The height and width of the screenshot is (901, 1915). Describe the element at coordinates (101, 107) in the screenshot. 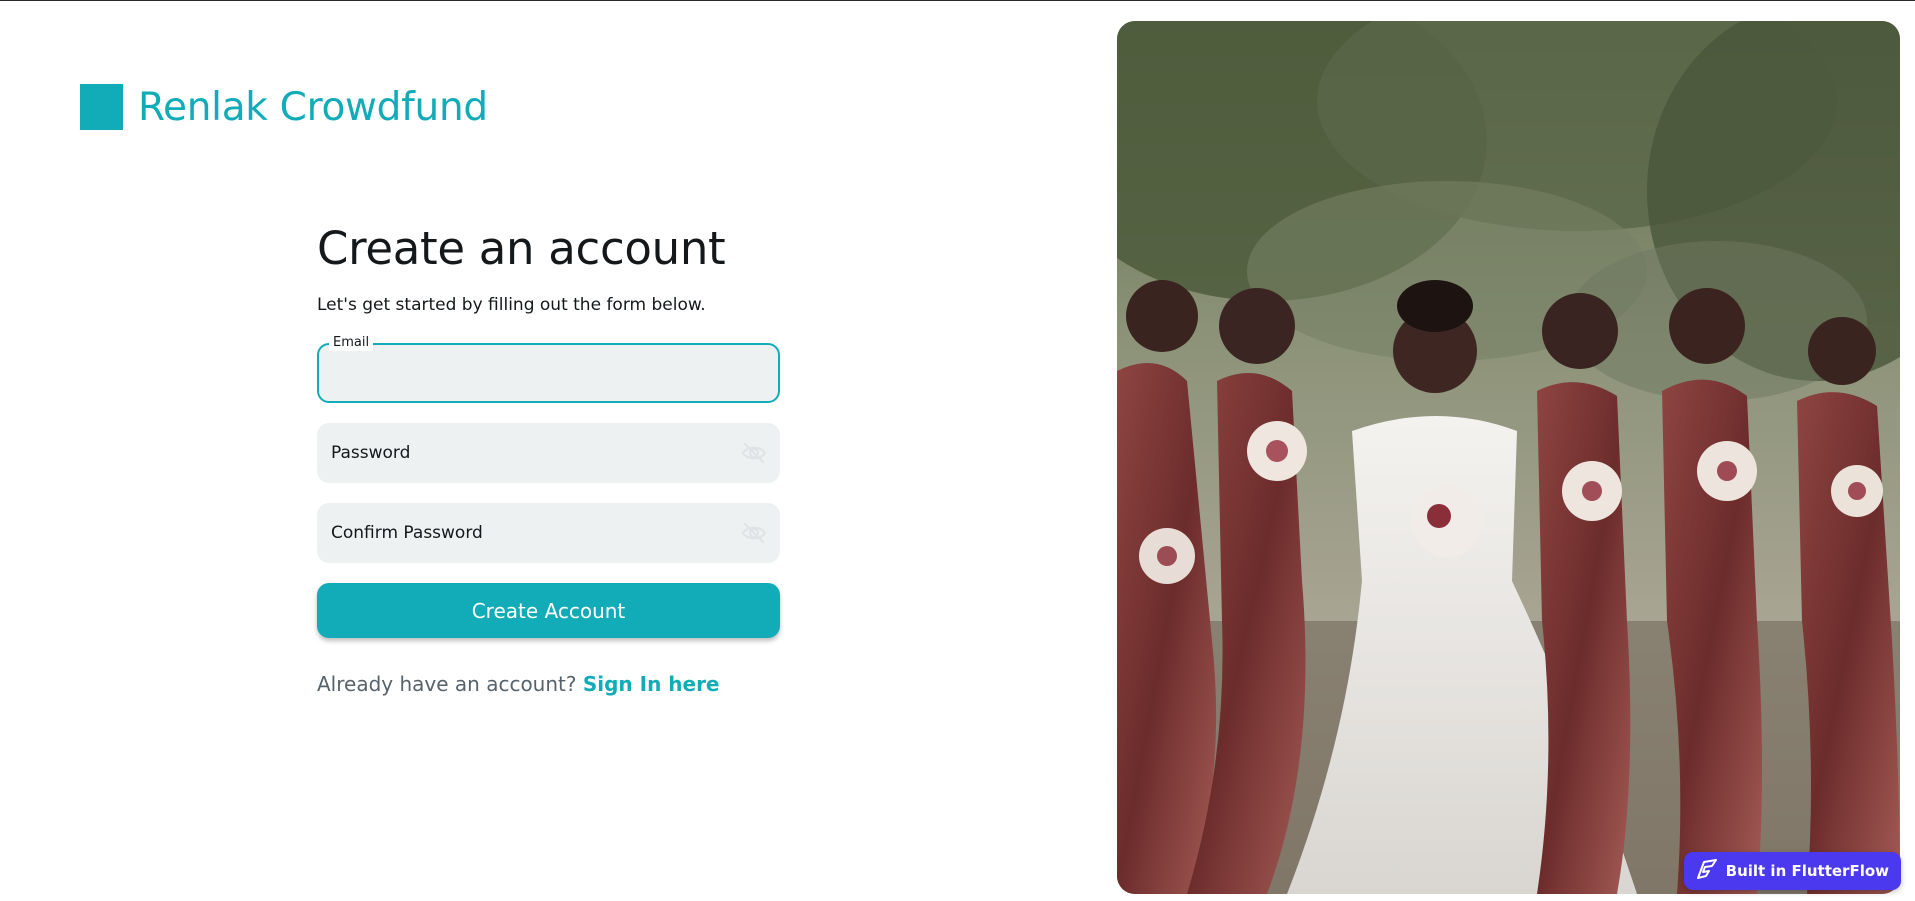

I see `square-logo-icon` at that location.